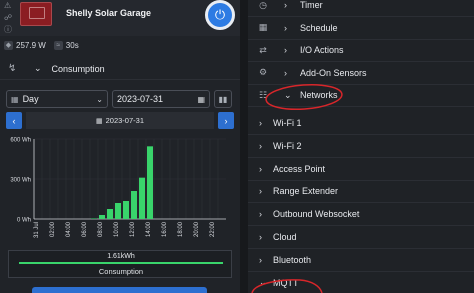 The height and width of the screenshot is (293, 474). What do you see at coordinates (120, 45) in the screenshot?
I see `status-bar: ◆ 257.9 W ≈ 30s` at bounding box center [120, 45].